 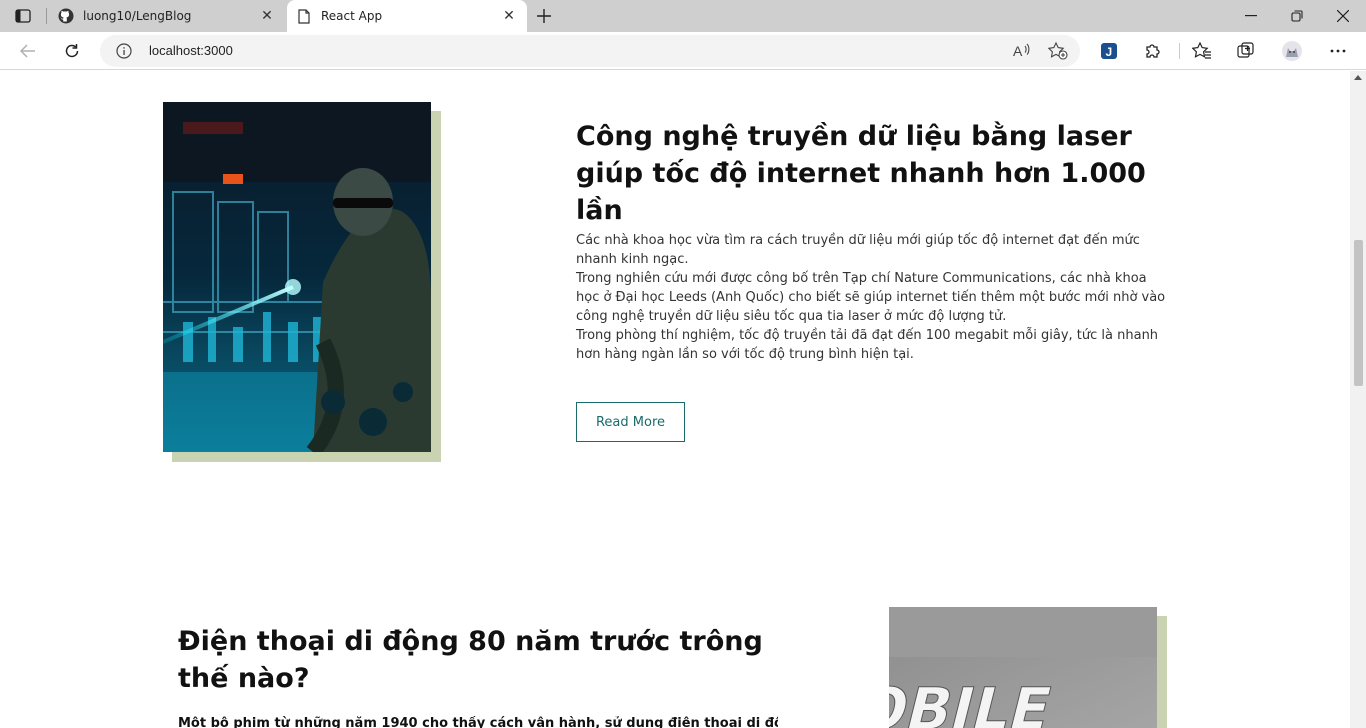 What do you see at coordinates (1358, 313) in the screenshot?
I see `scrollbar-thumb` at bounding box center [1358, 313].